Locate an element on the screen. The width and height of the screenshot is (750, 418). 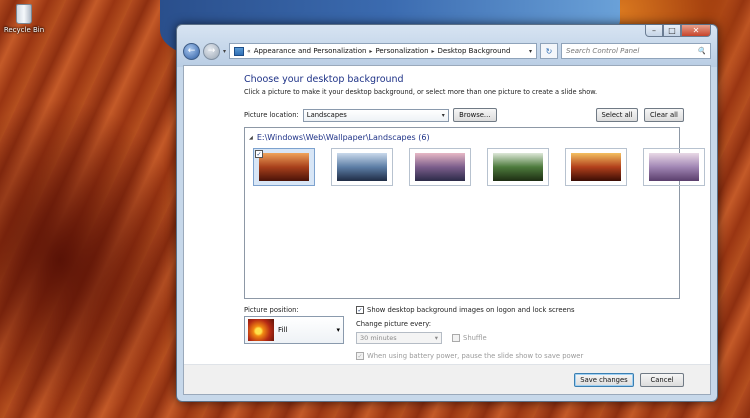
change-interval-select: 30 minutes ▾ is located at coordinates (399, 338).